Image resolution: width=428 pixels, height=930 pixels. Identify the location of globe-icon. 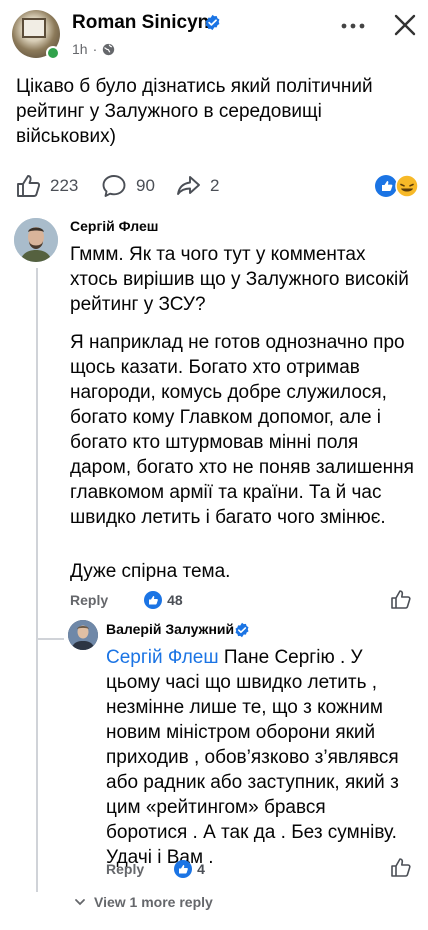
(109, 49).